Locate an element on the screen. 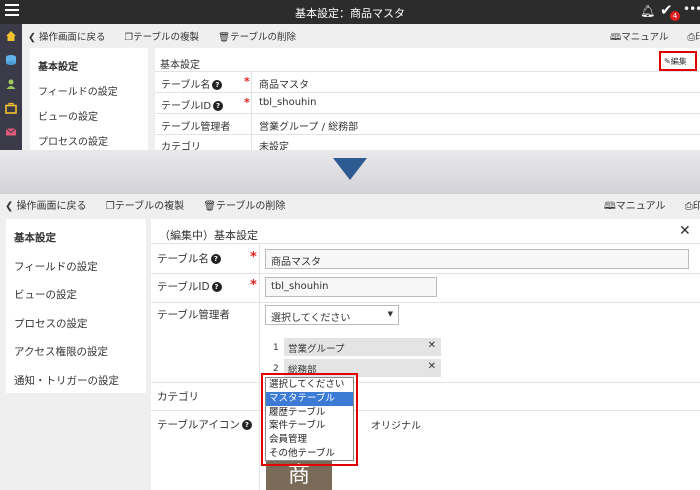 The width and height of the screenshot is (700, 490). database-icon is located at coordinates (11, 60).